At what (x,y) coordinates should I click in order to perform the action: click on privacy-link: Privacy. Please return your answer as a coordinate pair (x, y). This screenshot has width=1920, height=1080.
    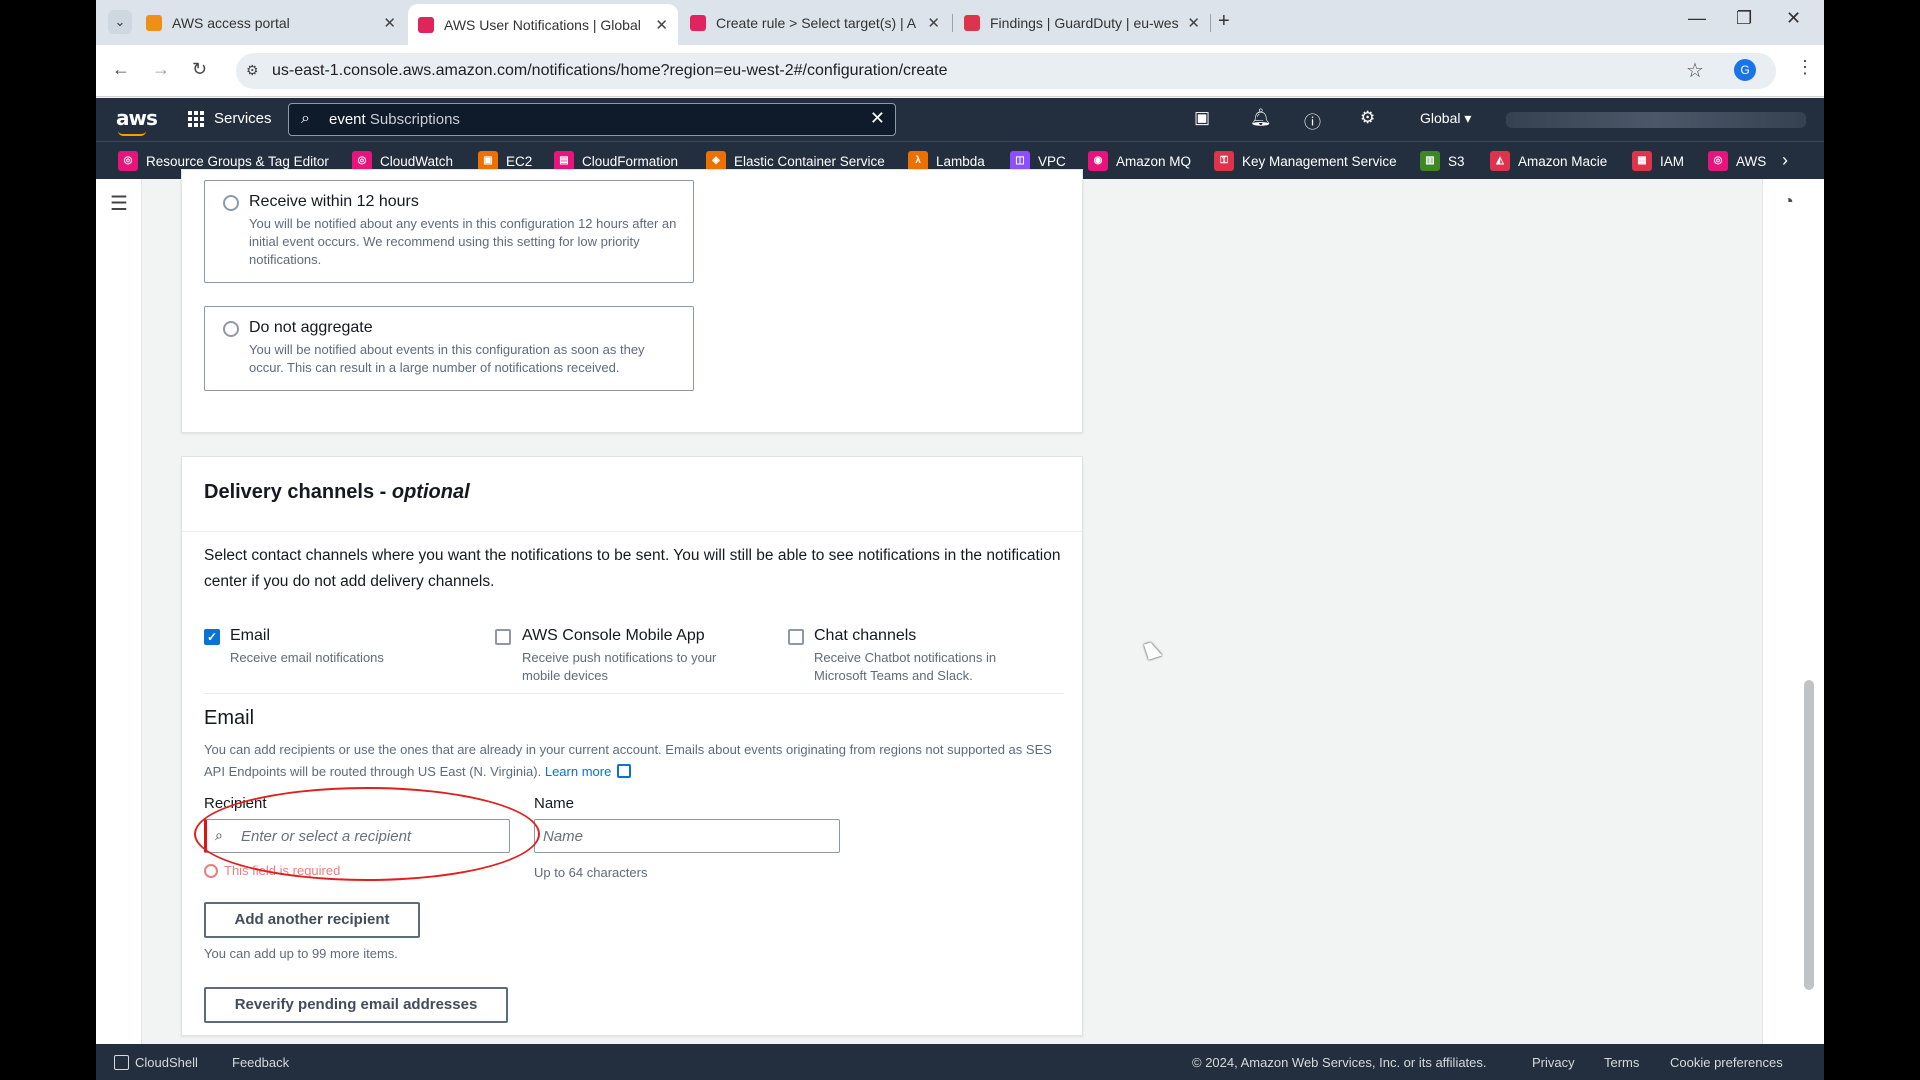
    Looking at the image, I should click on (1553, 1062).